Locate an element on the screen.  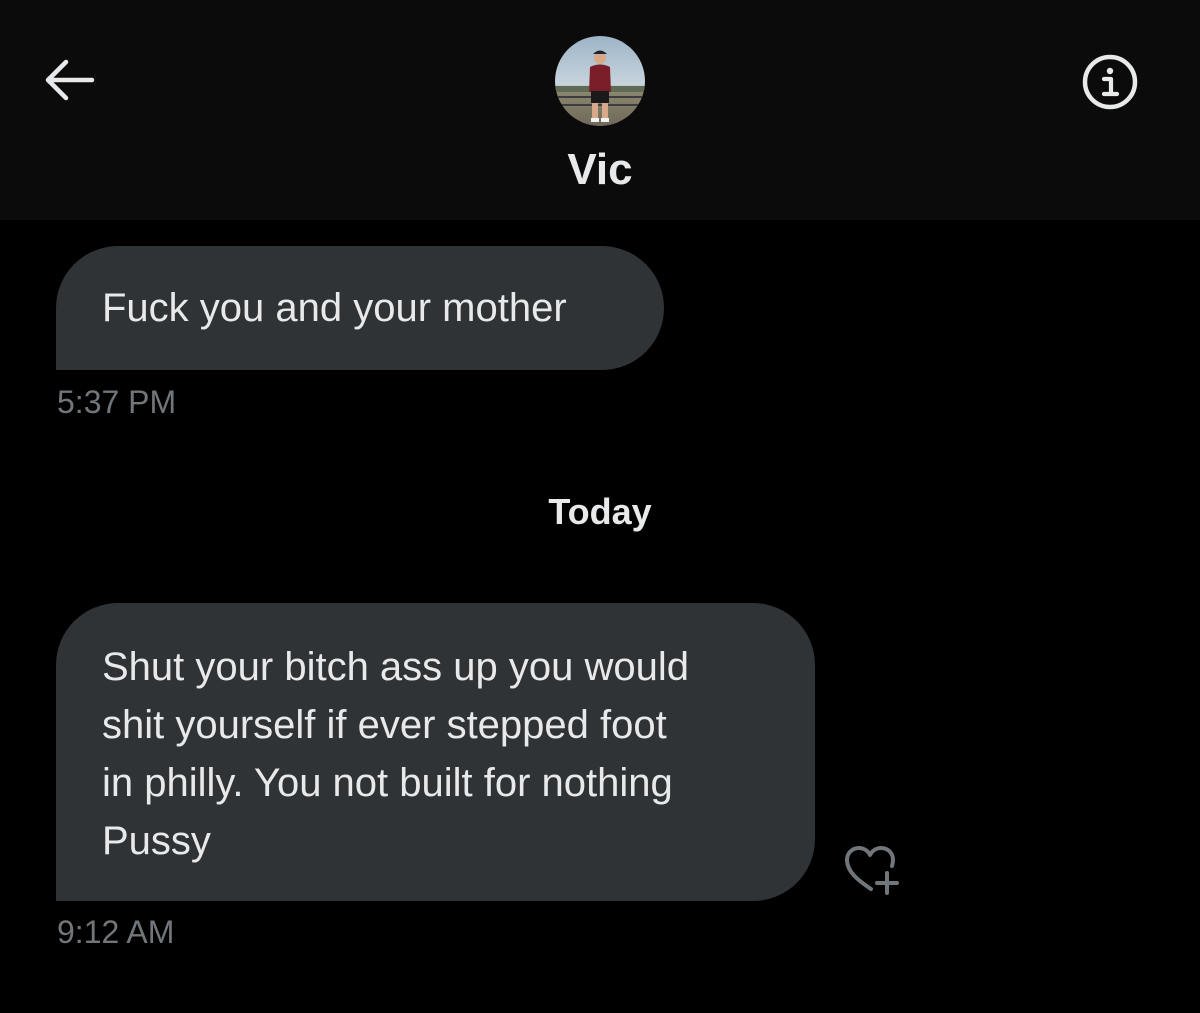
contact-name: Vic is located at coordinates (600, 170).